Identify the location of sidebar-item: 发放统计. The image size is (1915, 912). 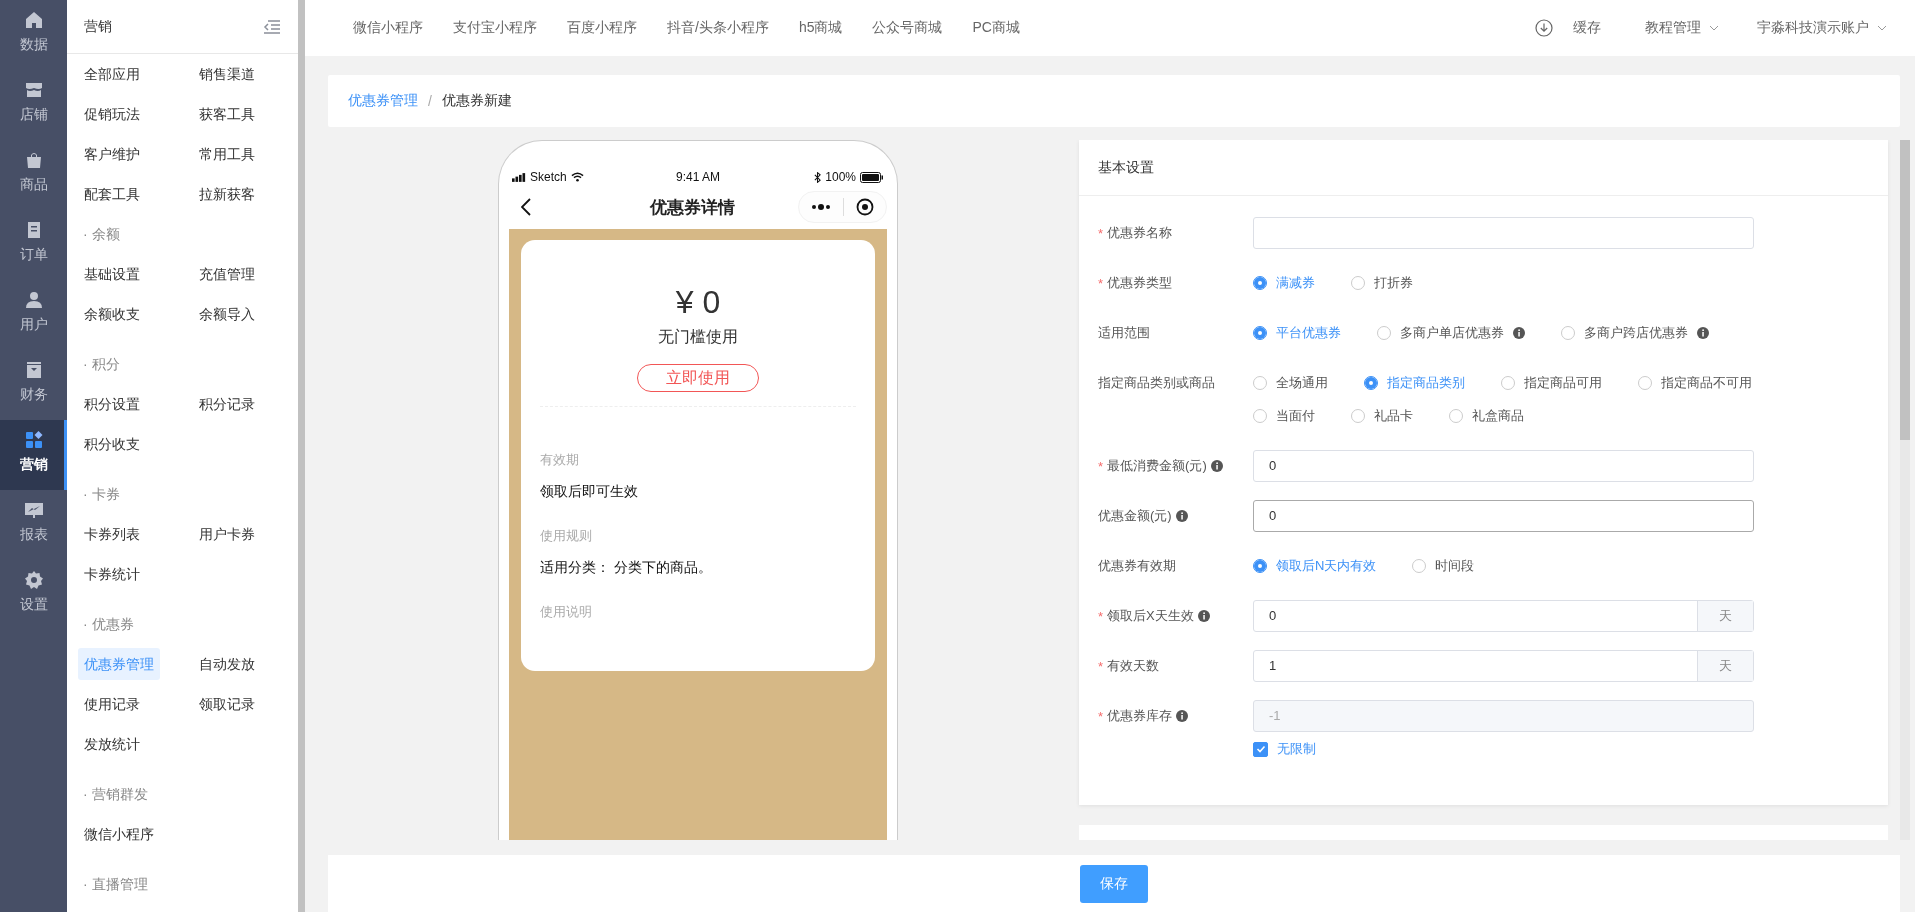
(112, 744).